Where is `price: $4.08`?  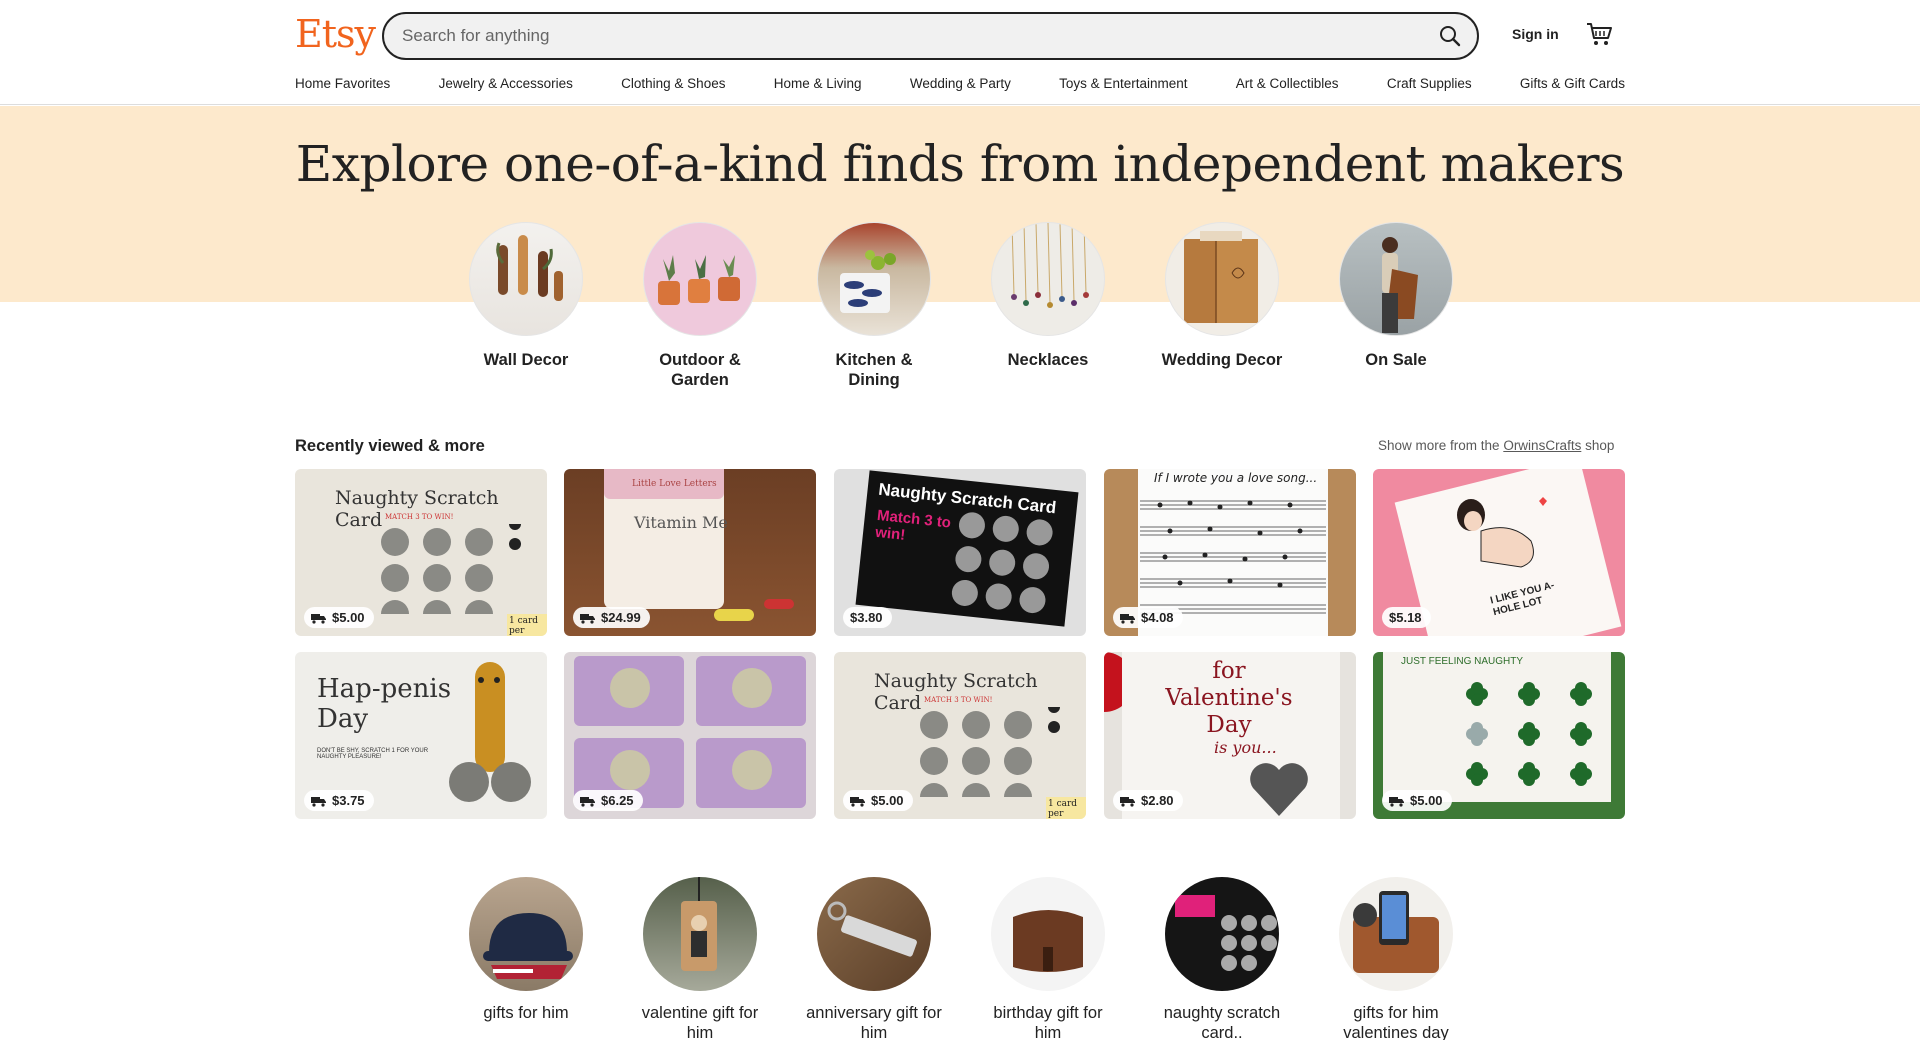 price: $4.08 is located at coordinates (1157, 617).